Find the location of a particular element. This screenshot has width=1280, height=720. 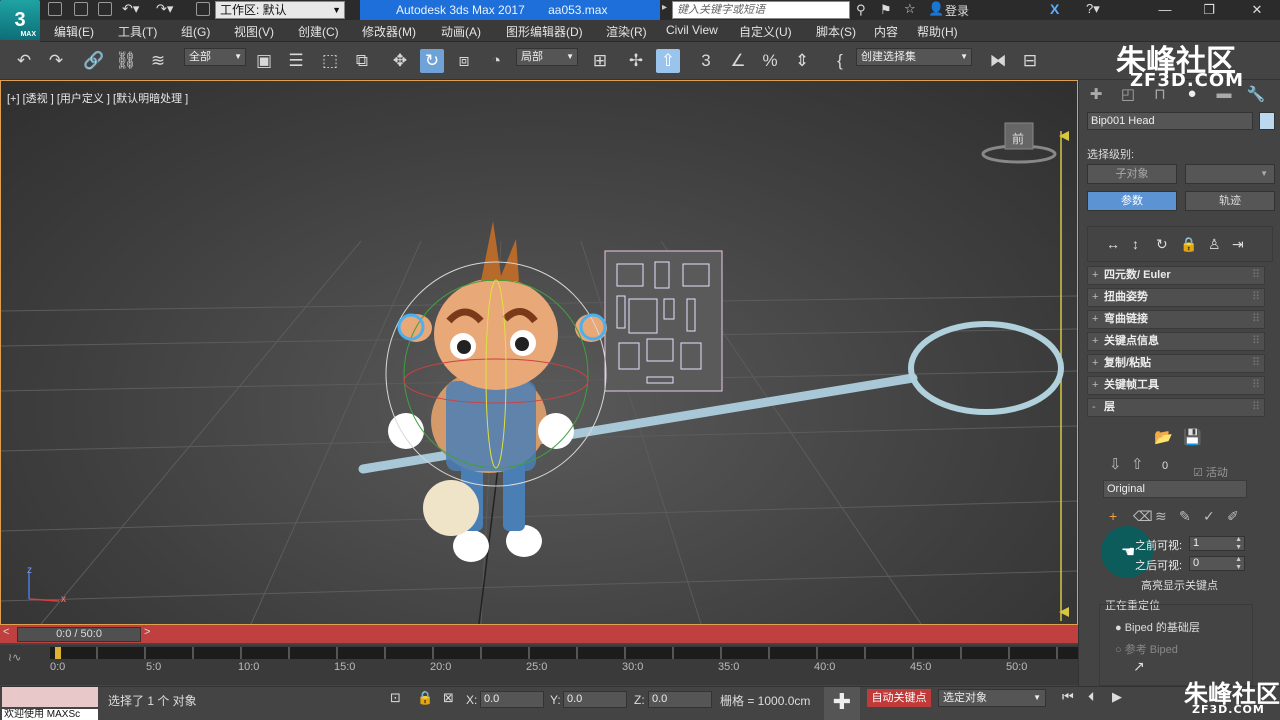

help-icon: ?▾ is located at coordinates (1093, 9).